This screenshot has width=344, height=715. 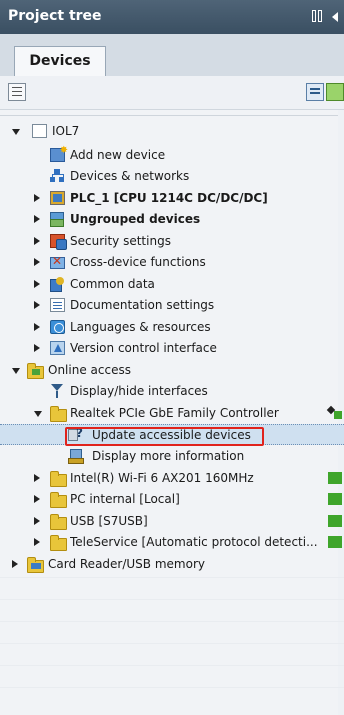 What do you see at coordinates (17, 92) in the screenshot?
I see `show-overview-icon` at bounding box center [17, 92].